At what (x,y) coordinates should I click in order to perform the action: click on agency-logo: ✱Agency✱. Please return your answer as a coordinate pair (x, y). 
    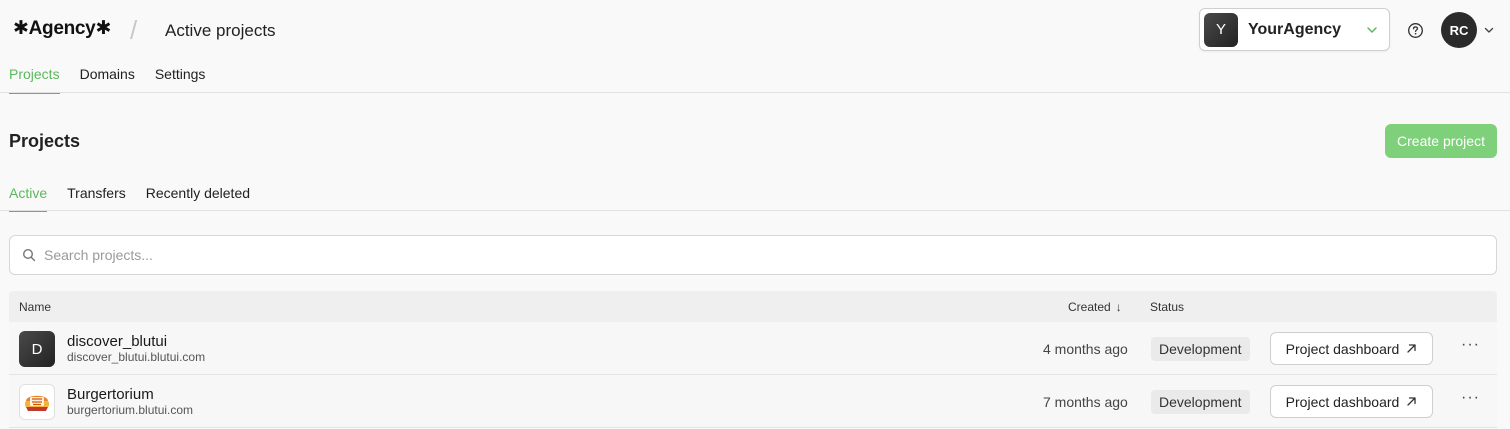
    Looking at the image, I should click on (62, 28).